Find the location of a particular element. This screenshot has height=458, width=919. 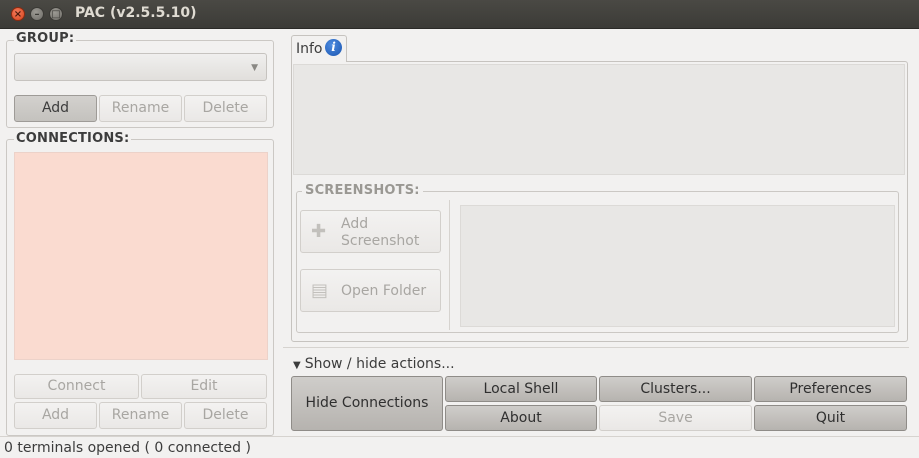

group-delete-button: Delete is located at coordinates (225, 108).